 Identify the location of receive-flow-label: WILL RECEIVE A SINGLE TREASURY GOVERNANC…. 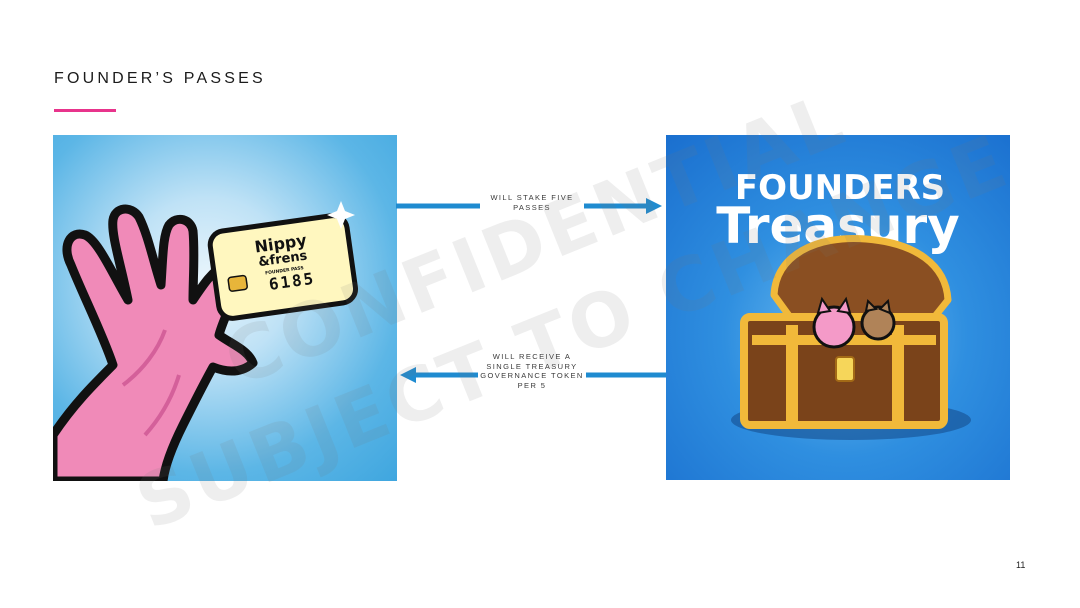
(532, 371).